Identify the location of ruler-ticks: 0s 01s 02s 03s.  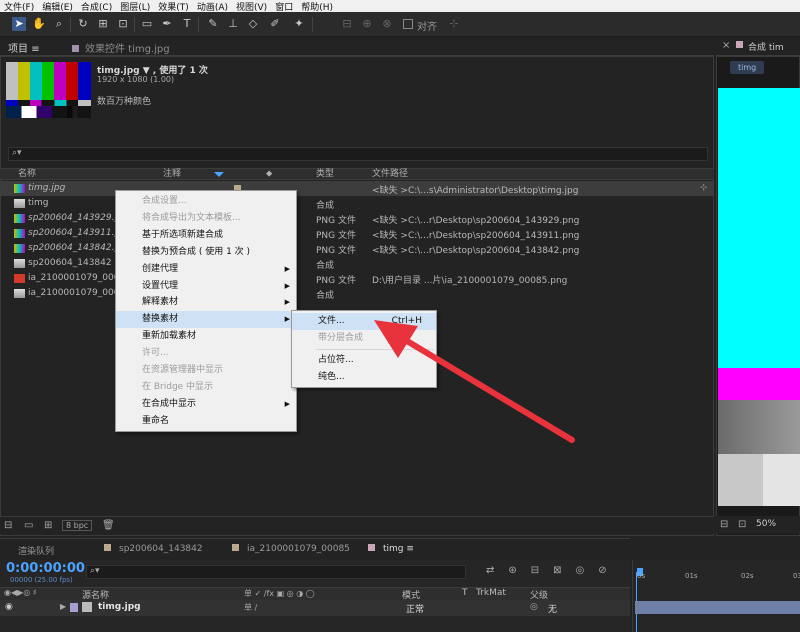
(716, 578).